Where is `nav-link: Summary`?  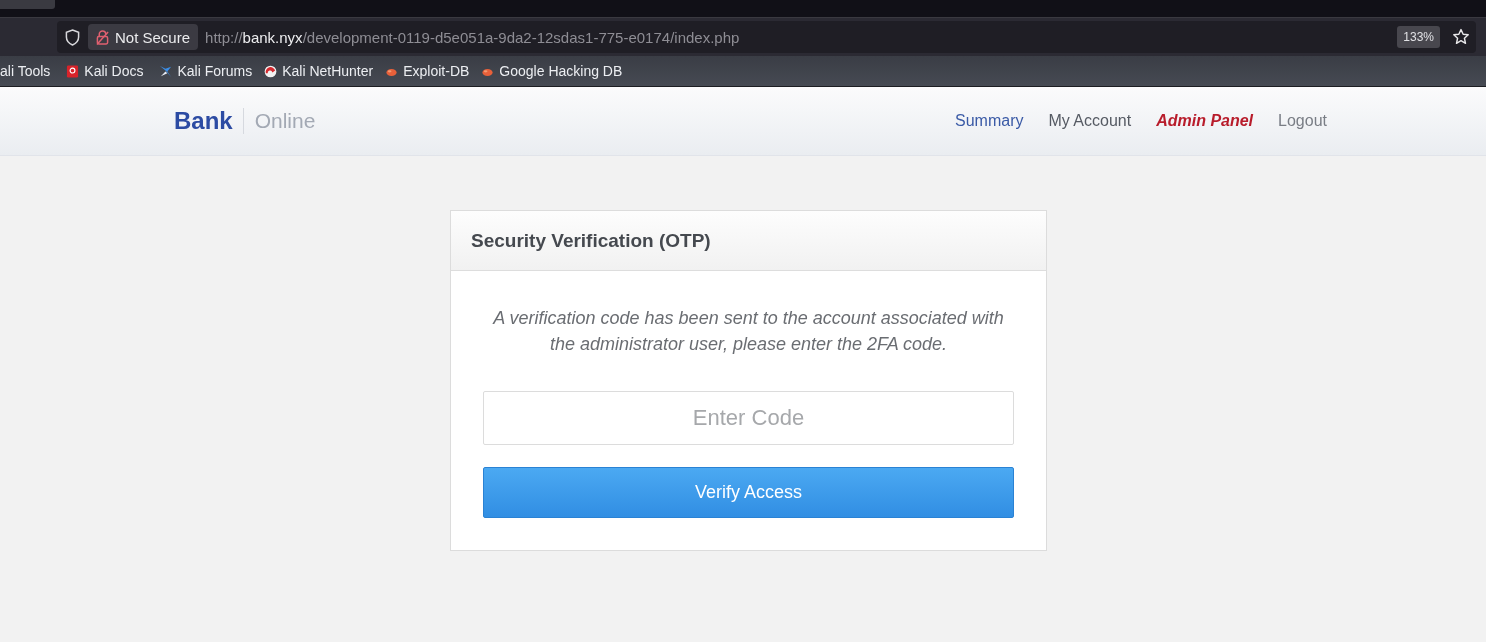 nav-link: Summary is located at coordinates (989, 121).